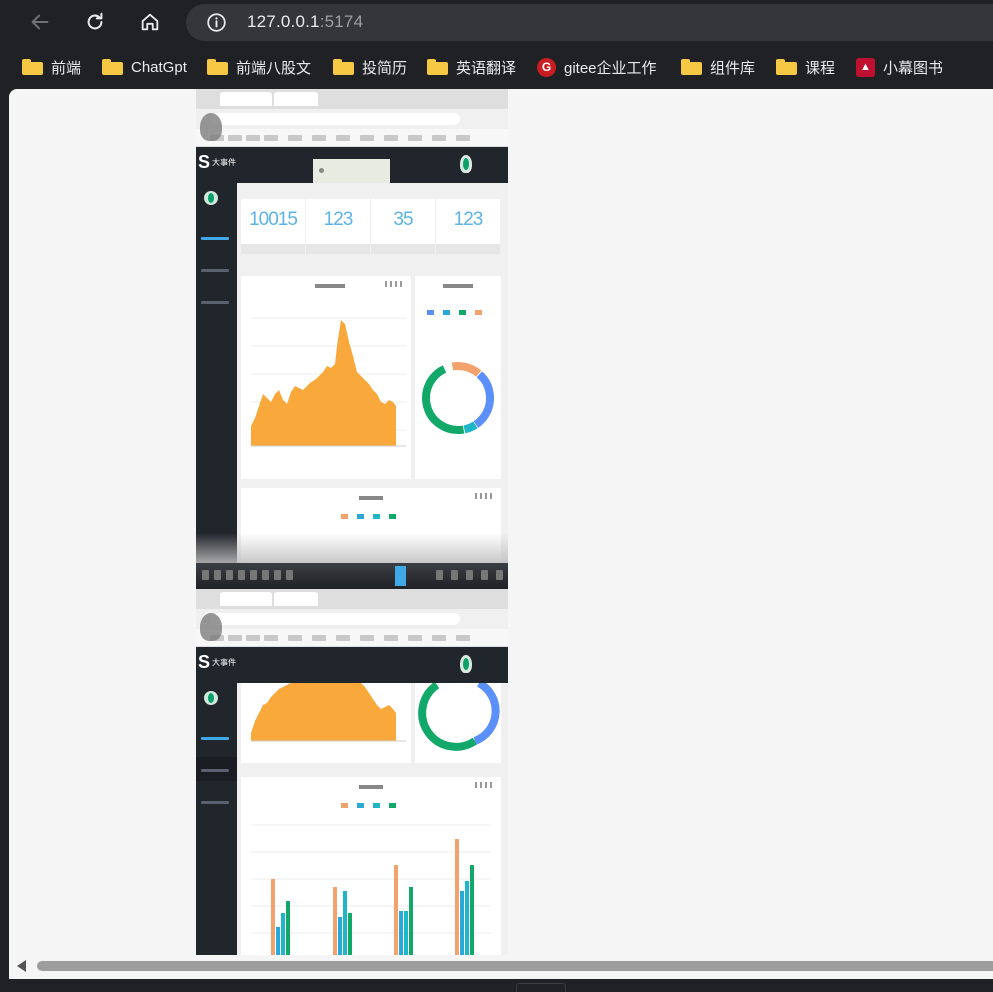 The image size is (993, 992). I want to click on back-arrow-icon, so click(40, 22).